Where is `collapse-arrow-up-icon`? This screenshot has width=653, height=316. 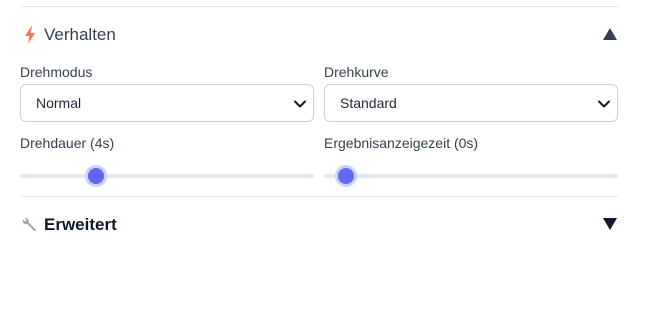
collapse-arrow-up-icon is located at coordinates (610, 34).